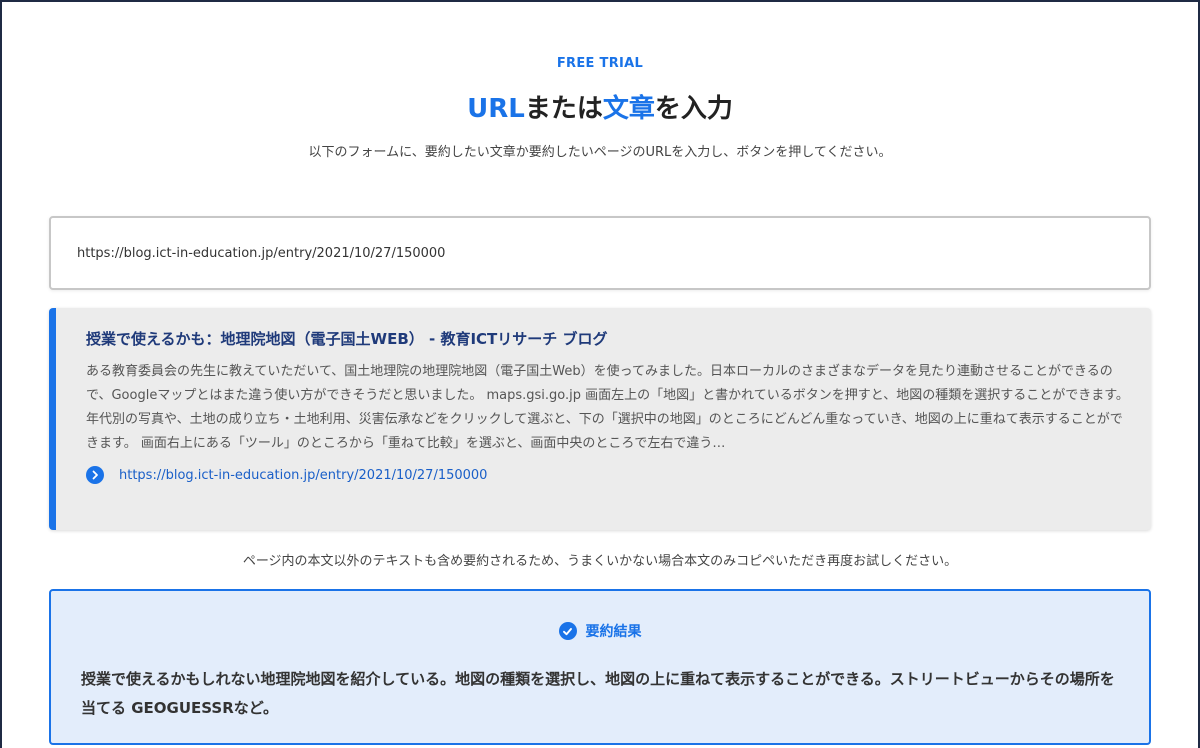 The height and width of the screenshot is (748, 1200). What do you see at coordinates (496, 109) in the screenshot?
I see `title-url-word: URL` at bounding box center [496, 109].